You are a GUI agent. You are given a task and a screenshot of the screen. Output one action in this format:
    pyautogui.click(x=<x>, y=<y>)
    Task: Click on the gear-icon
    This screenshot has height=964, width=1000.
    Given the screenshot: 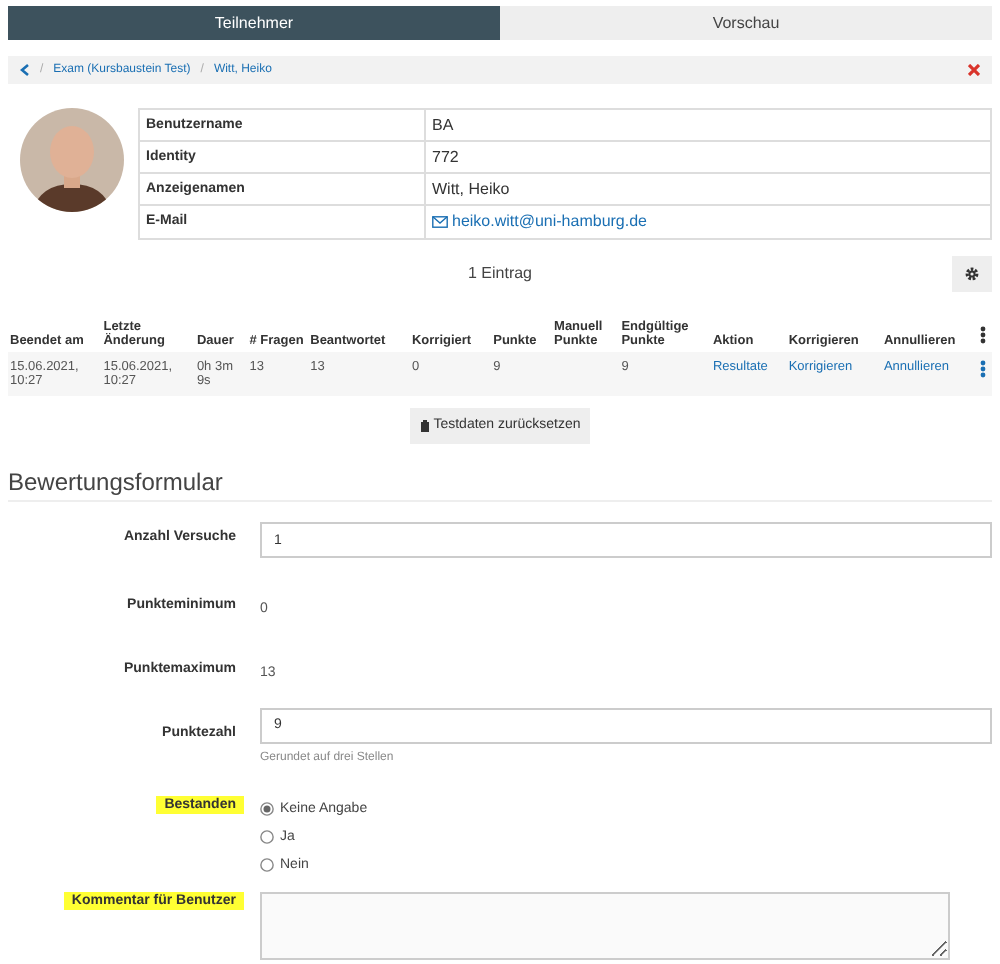 What is the action you would take?
    pyautogui.click(x=972, y=273)
    